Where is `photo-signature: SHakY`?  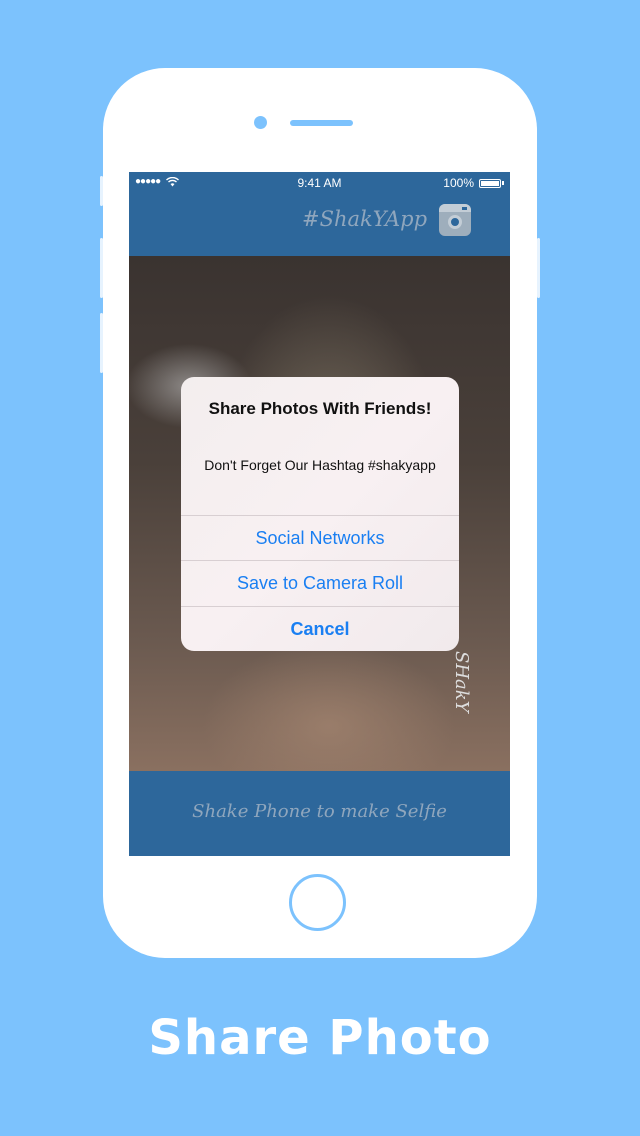 photo-signature: SHakY is located at coordinates (461, 682).